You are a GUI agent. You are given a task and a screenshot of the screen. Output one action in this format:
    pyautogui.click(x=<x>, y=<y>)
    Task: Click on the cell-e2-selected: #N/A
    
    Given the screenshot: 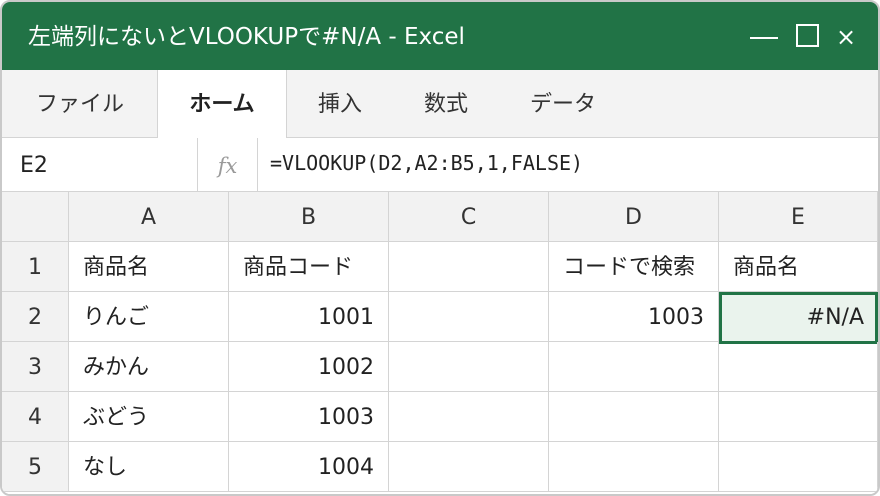 What is the action you would take?
    pyautogui.click(x=798, y=318)
    